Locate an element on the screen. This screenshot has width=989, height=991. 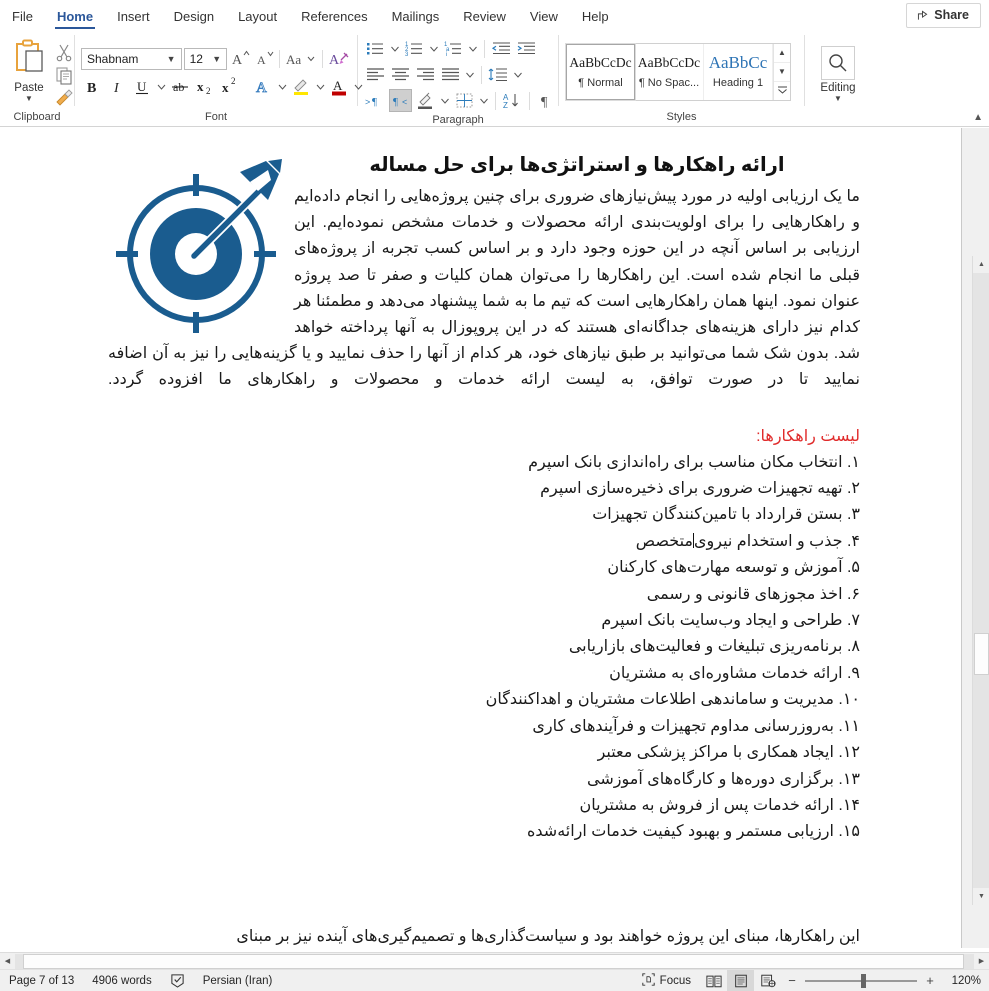
vertical-scrollbar: ▲ ▼ is located at coordinates (980, 580).